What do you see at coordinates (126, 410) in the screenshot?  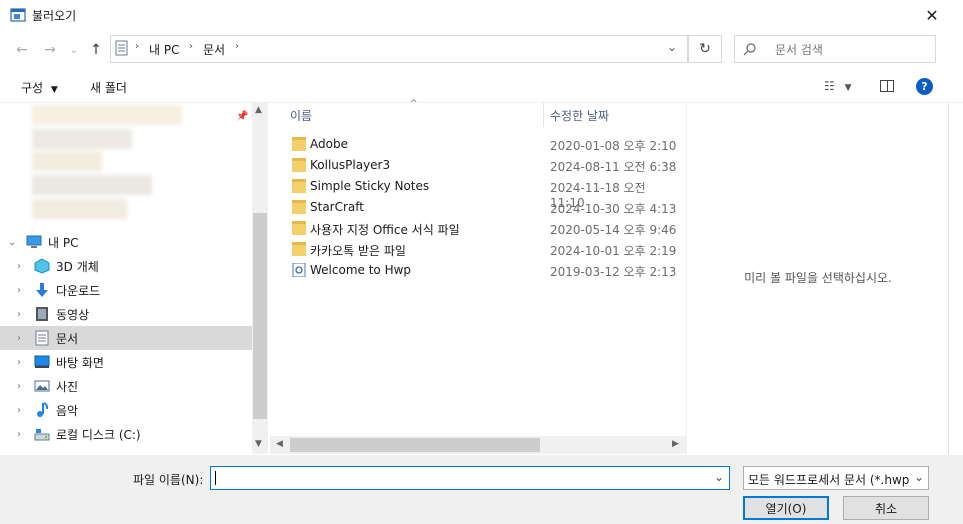 I see `sidebar-item-music: › 음악` at bounding box center [126, 410].